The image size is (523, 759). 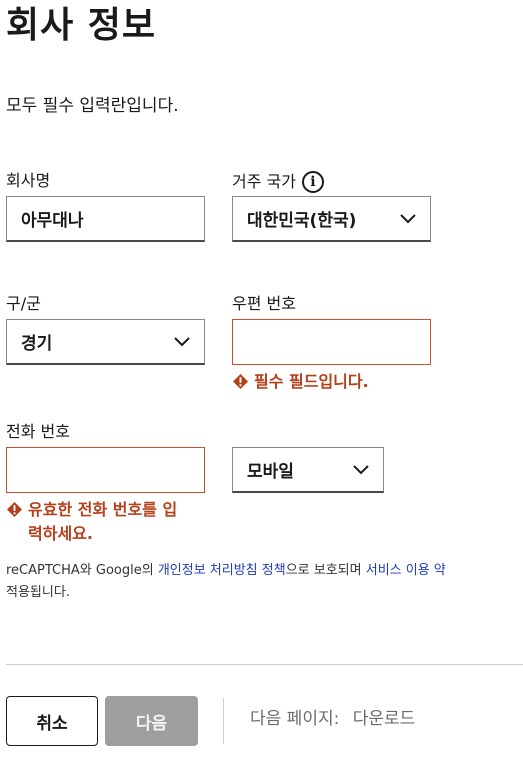 I want to click on postal-code-error: 필수 필드입니다., so click(x=301, y=382).